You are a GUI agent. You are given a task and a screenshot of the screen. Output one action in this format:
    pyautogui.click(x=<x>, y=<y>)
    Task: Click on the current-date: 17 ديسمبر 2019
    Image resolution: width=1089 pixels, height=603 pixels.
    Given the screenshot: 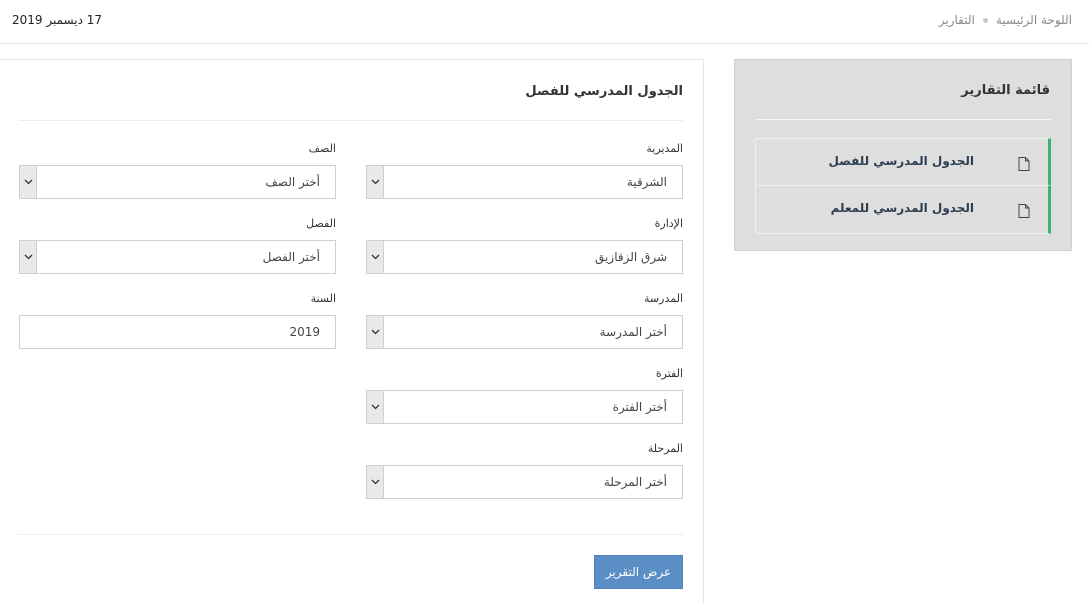 What is the action you would take?
    pyautogui.click(x=57, y=20)
    